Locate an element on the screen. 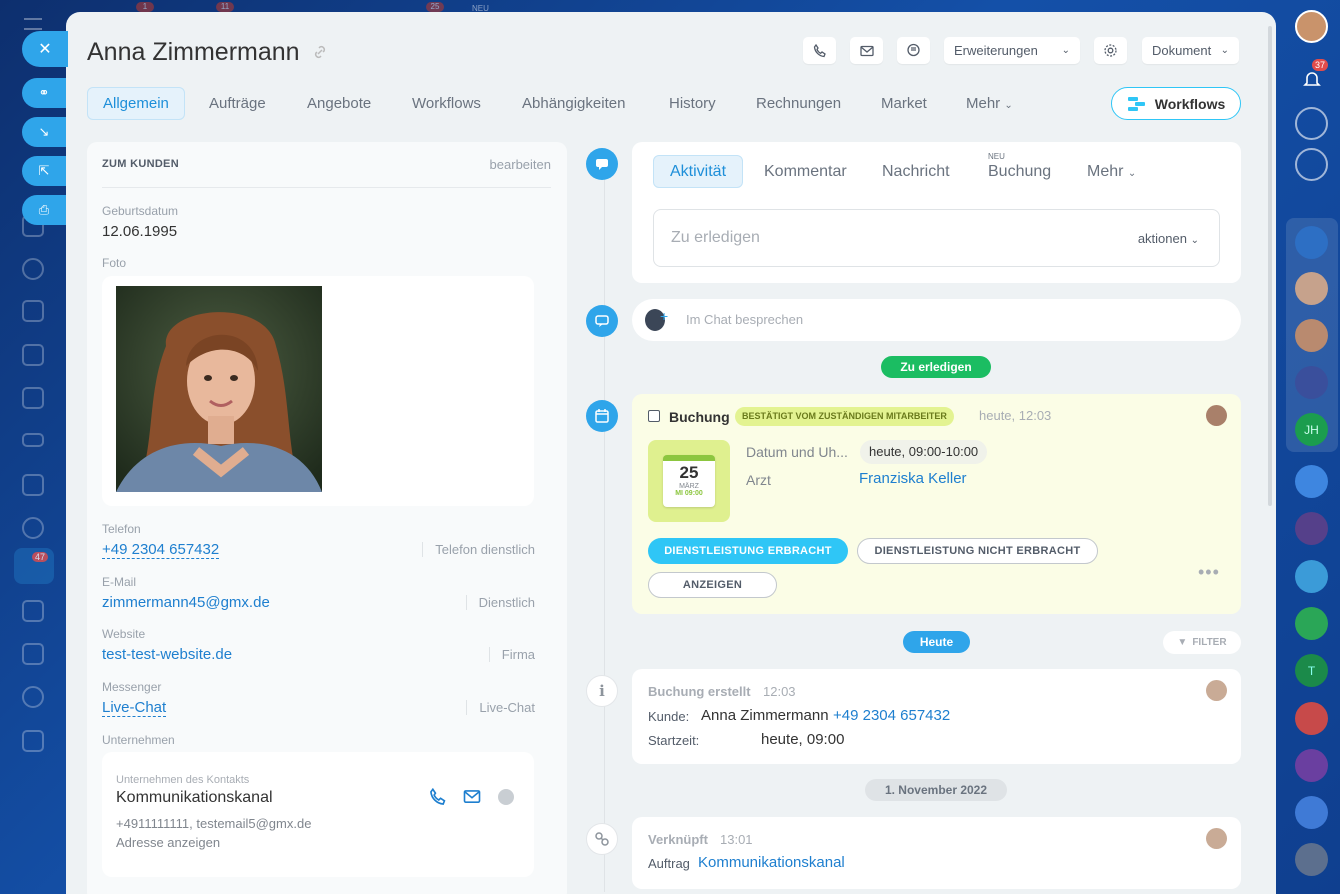 This screenshot has height=894, width=1340. menu-icon is located at coordinates (33, 24).